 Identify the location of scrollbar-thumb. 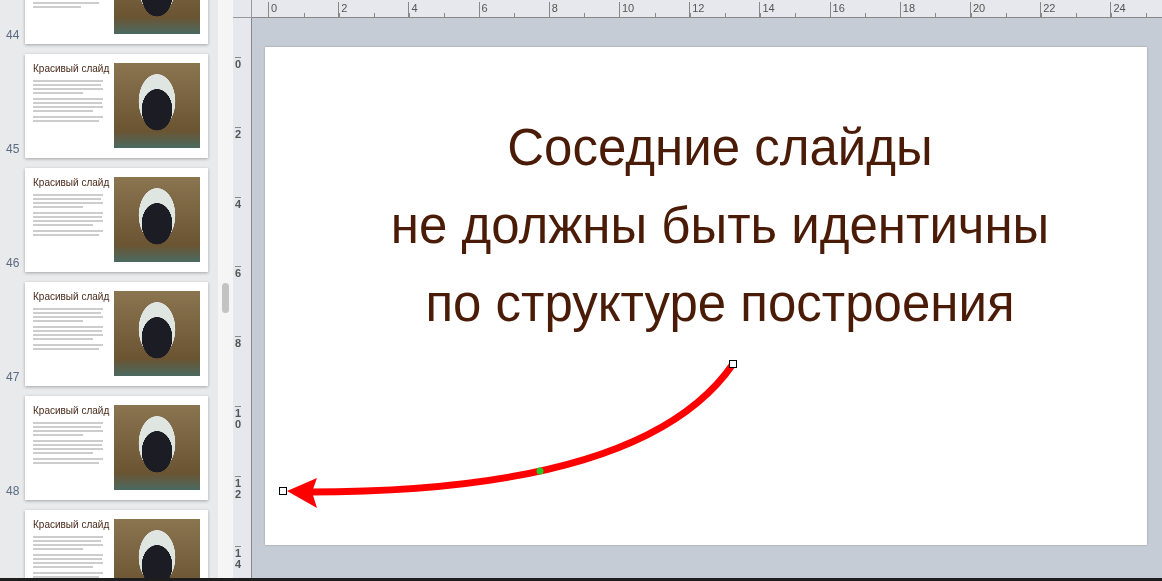
(225, 298).